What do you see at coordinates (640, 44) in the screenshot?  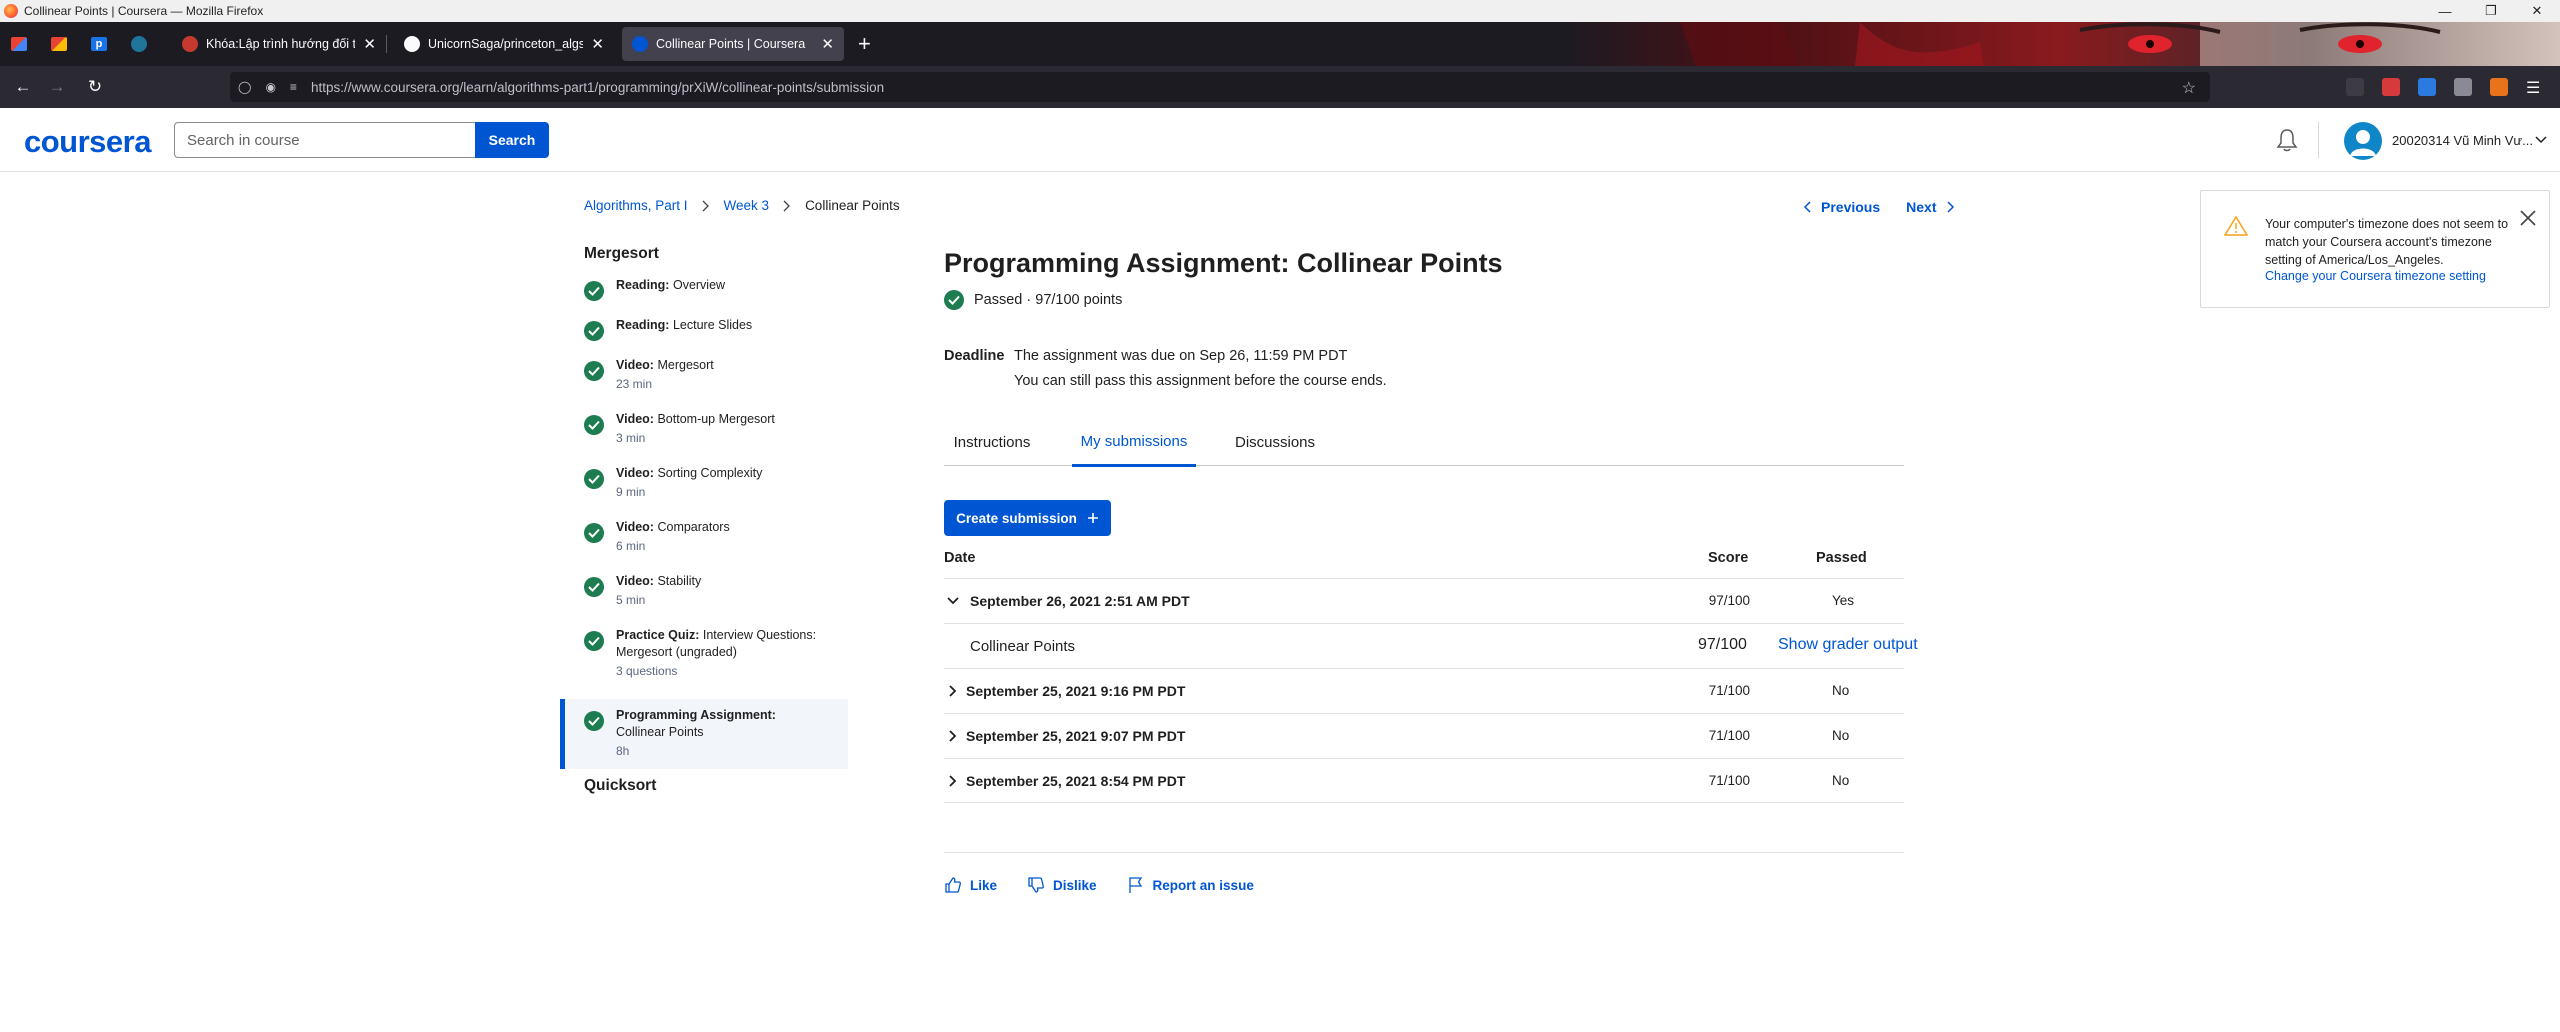 I see `coursera-favicon-icon` at bounding box center [640, 44].